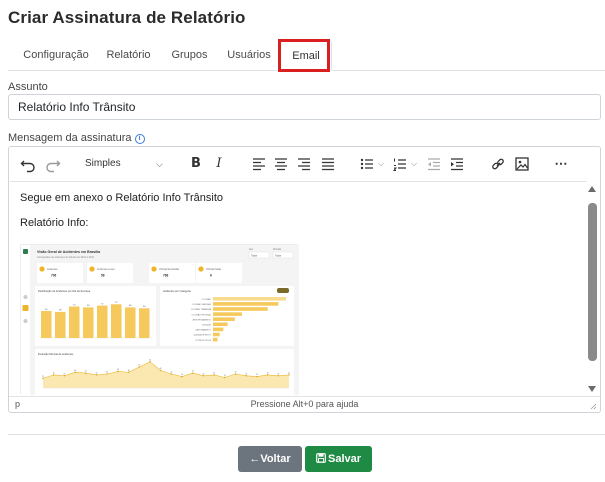 Image resolution: width=605 pixels, height=482 pixels. I want to click on message-label-text: Mensagem da assinatura, so click(70, 138).